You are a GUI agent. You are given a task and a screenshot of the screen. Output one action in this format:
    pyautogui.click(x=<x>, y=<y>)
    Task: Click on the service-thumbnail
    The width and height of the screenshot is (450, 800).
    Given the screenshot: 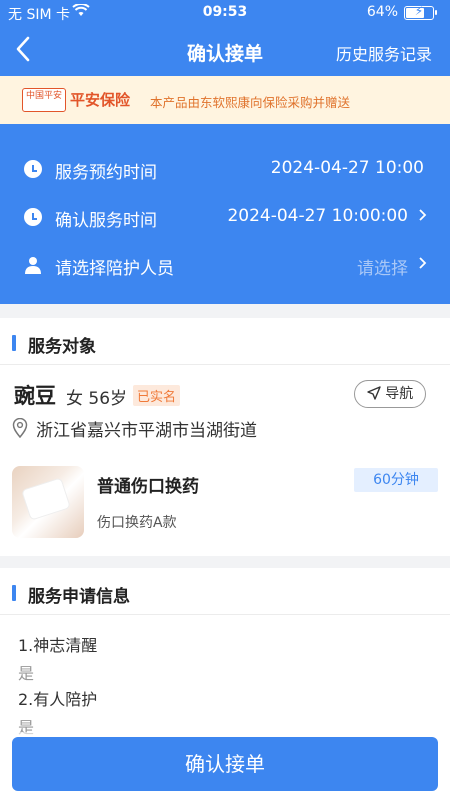 What is the action you would take?
    pyautogui.click(x=48, y=502)
    